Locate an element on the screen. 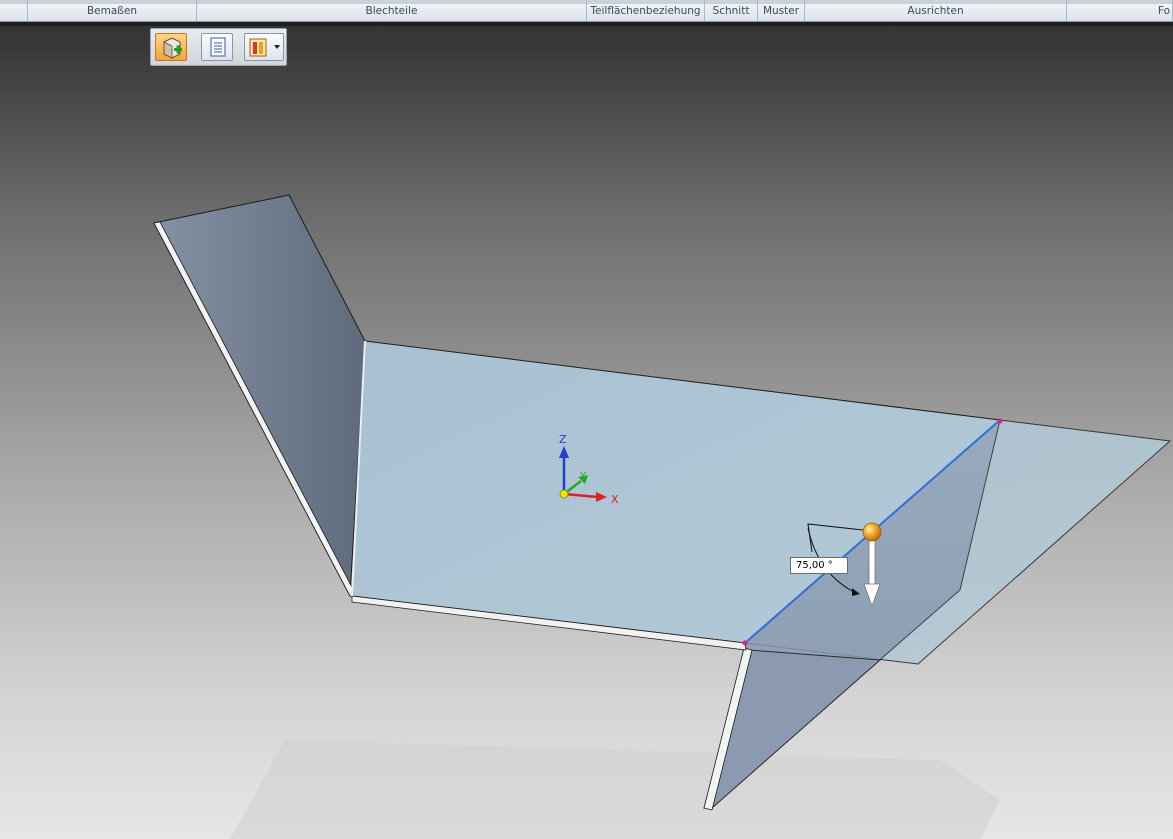 The width and height of the screenshot is (1173, 839). sheet-metal-option-dropdown is located at coordinates (264, 47).